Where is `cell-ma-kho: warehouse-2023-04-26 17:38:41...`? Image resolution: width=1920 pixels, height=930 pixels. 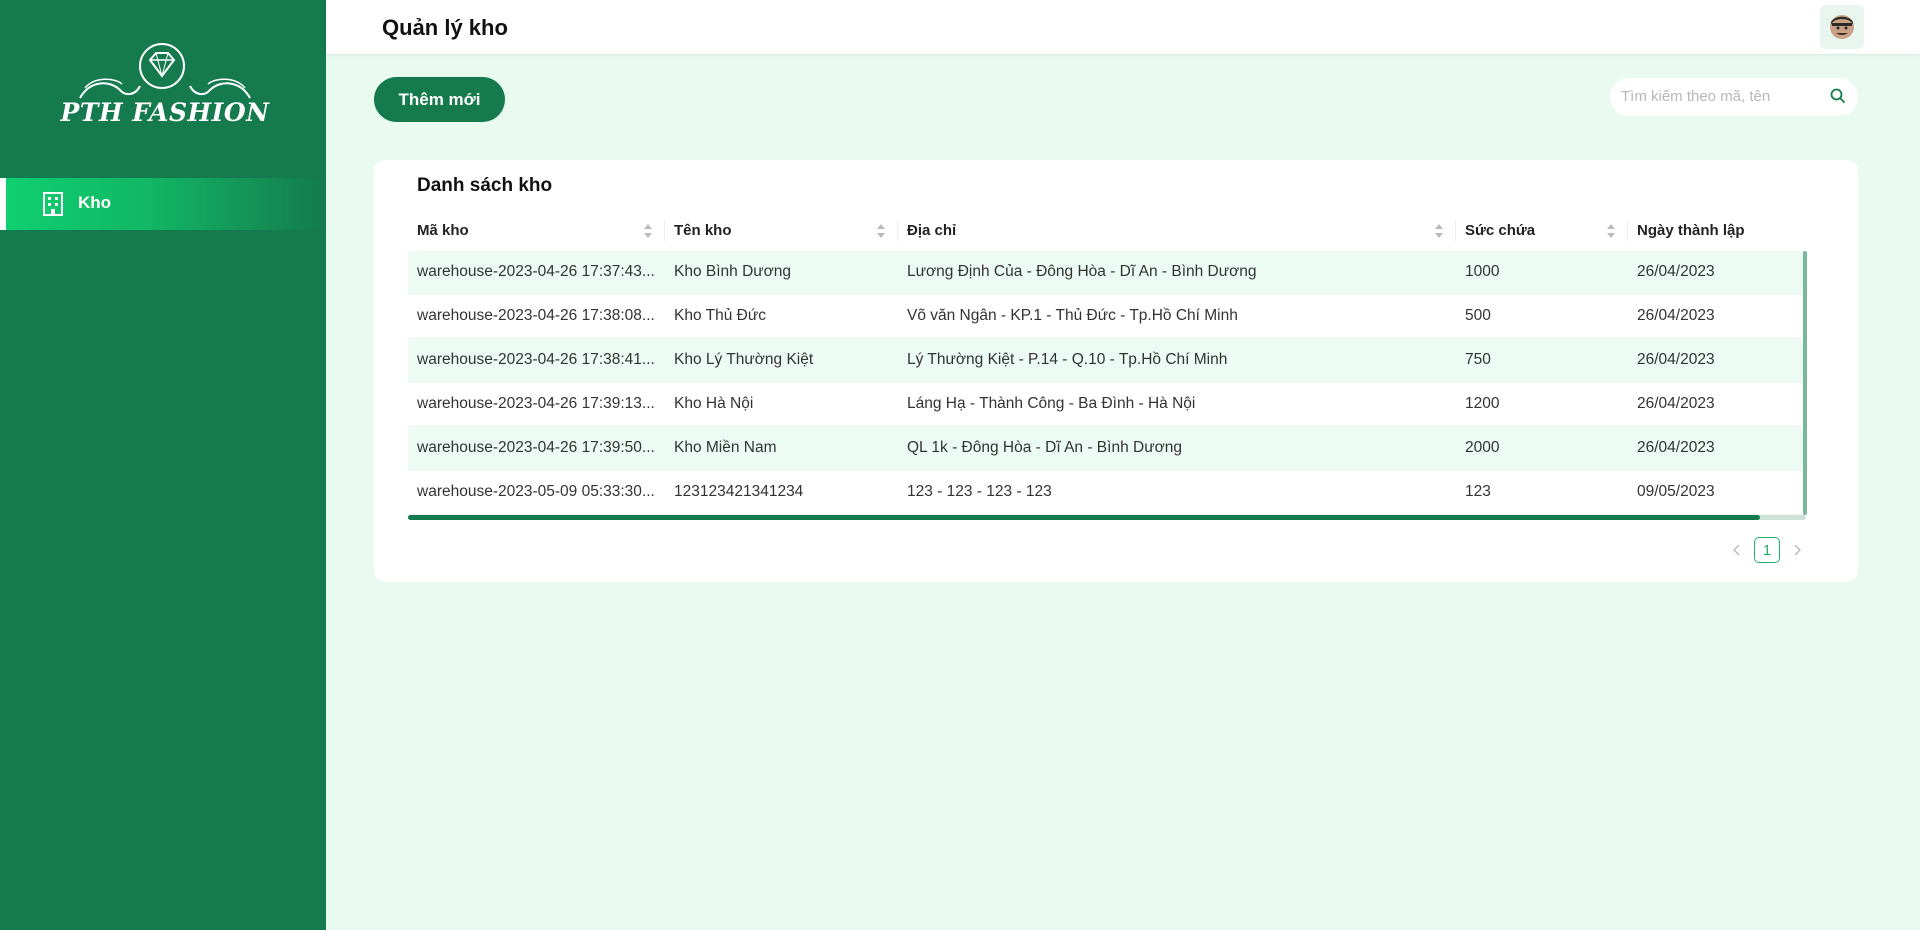 cell-ma-kho: warehouse-2023-04-26 17:38:41... is located at coordinates (536, 359).